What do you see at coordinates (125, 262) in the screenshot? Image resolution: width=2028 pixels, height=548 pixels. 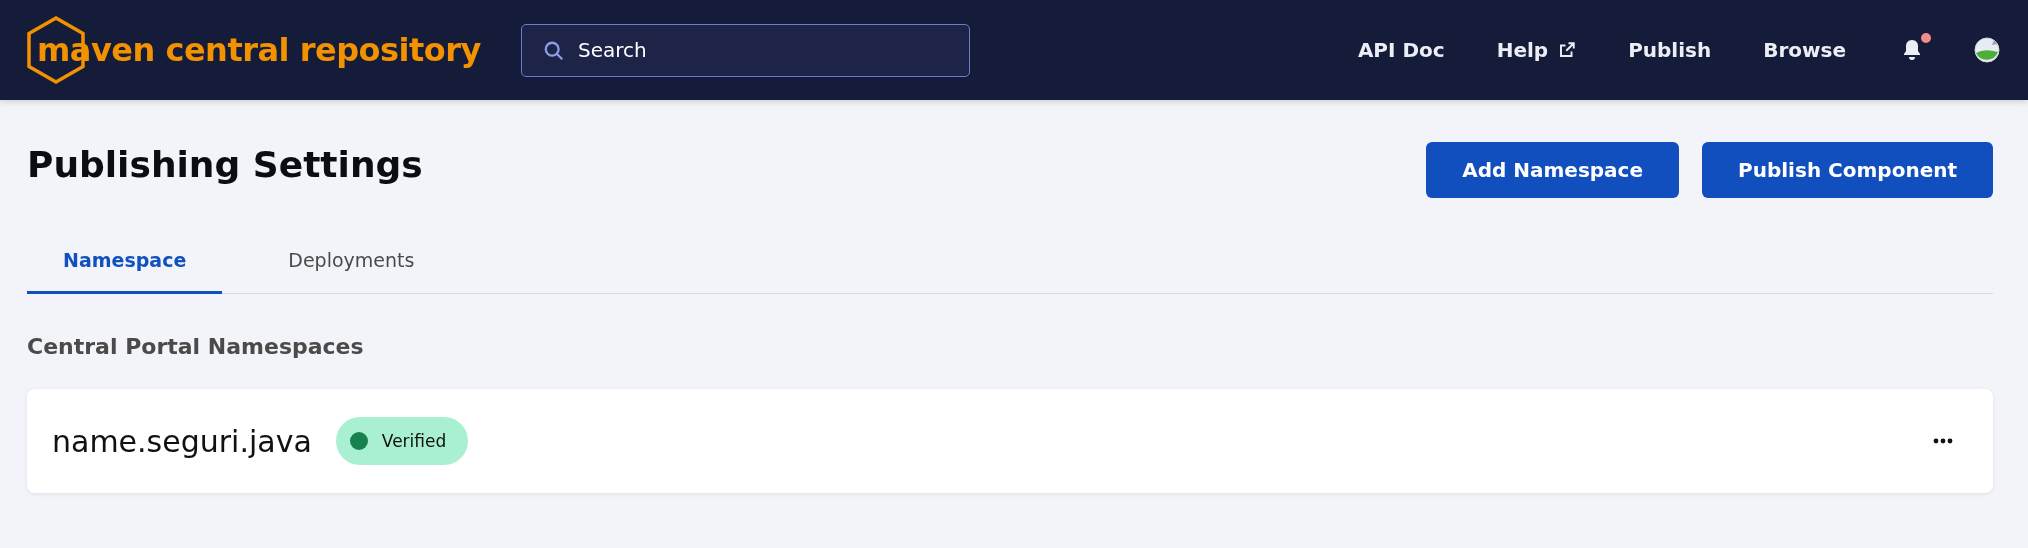 I see `tab: Namespace` at bounding box center [125, 262].